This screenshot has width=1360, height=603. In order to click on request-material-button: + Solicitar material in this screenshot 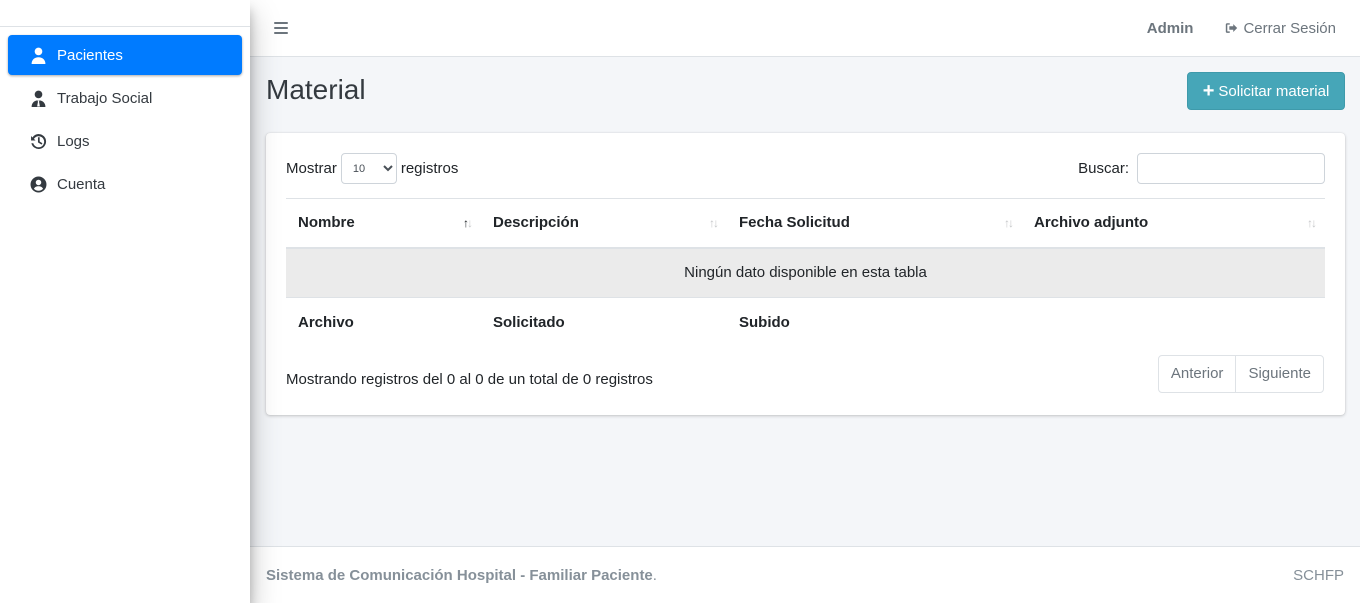, I will do `click(1266, 91)`.